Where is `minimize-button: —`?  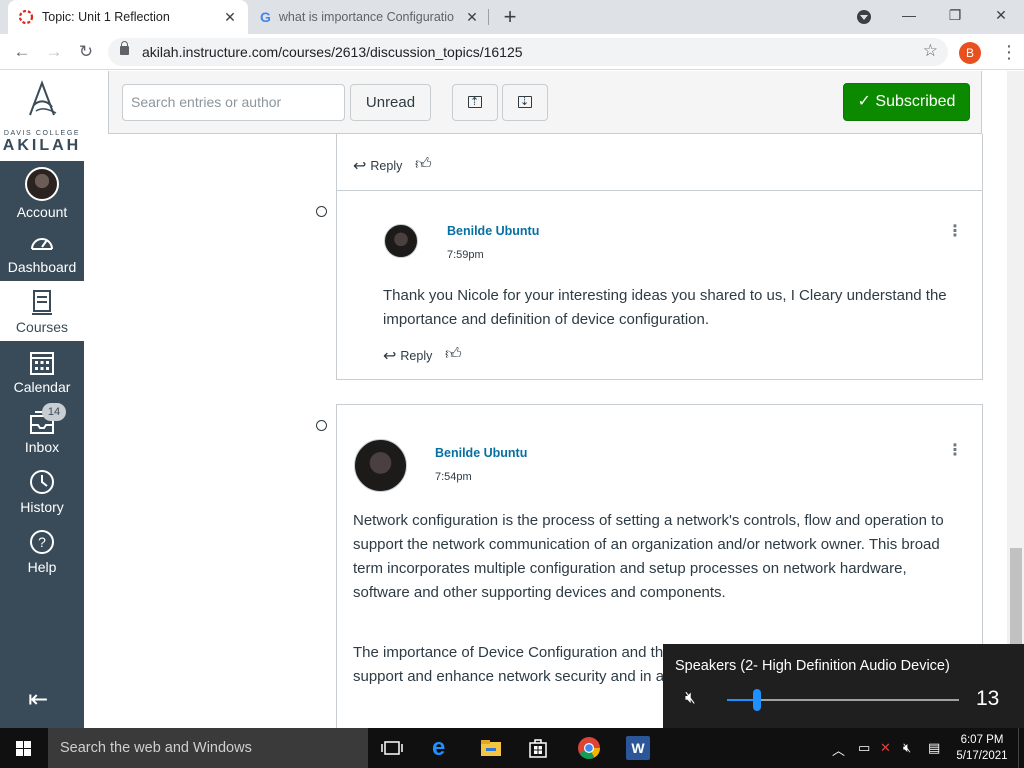
minimize-button: — is located at coordinates (909, 15).